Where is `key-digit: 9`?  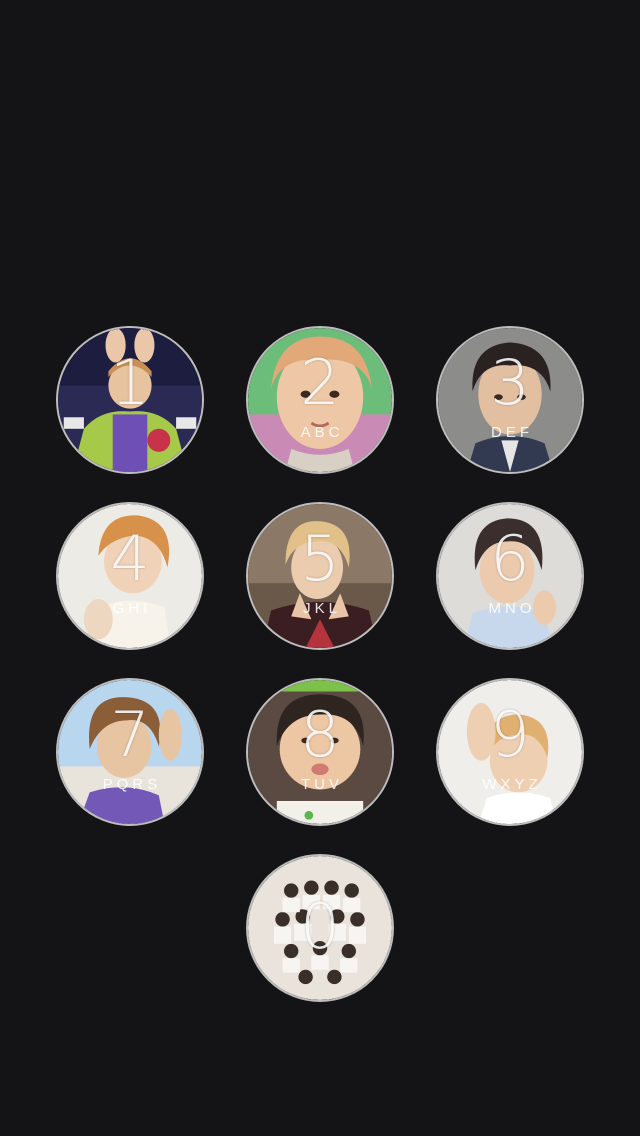 key-digit: 9 is located at coordinates (510, 734).